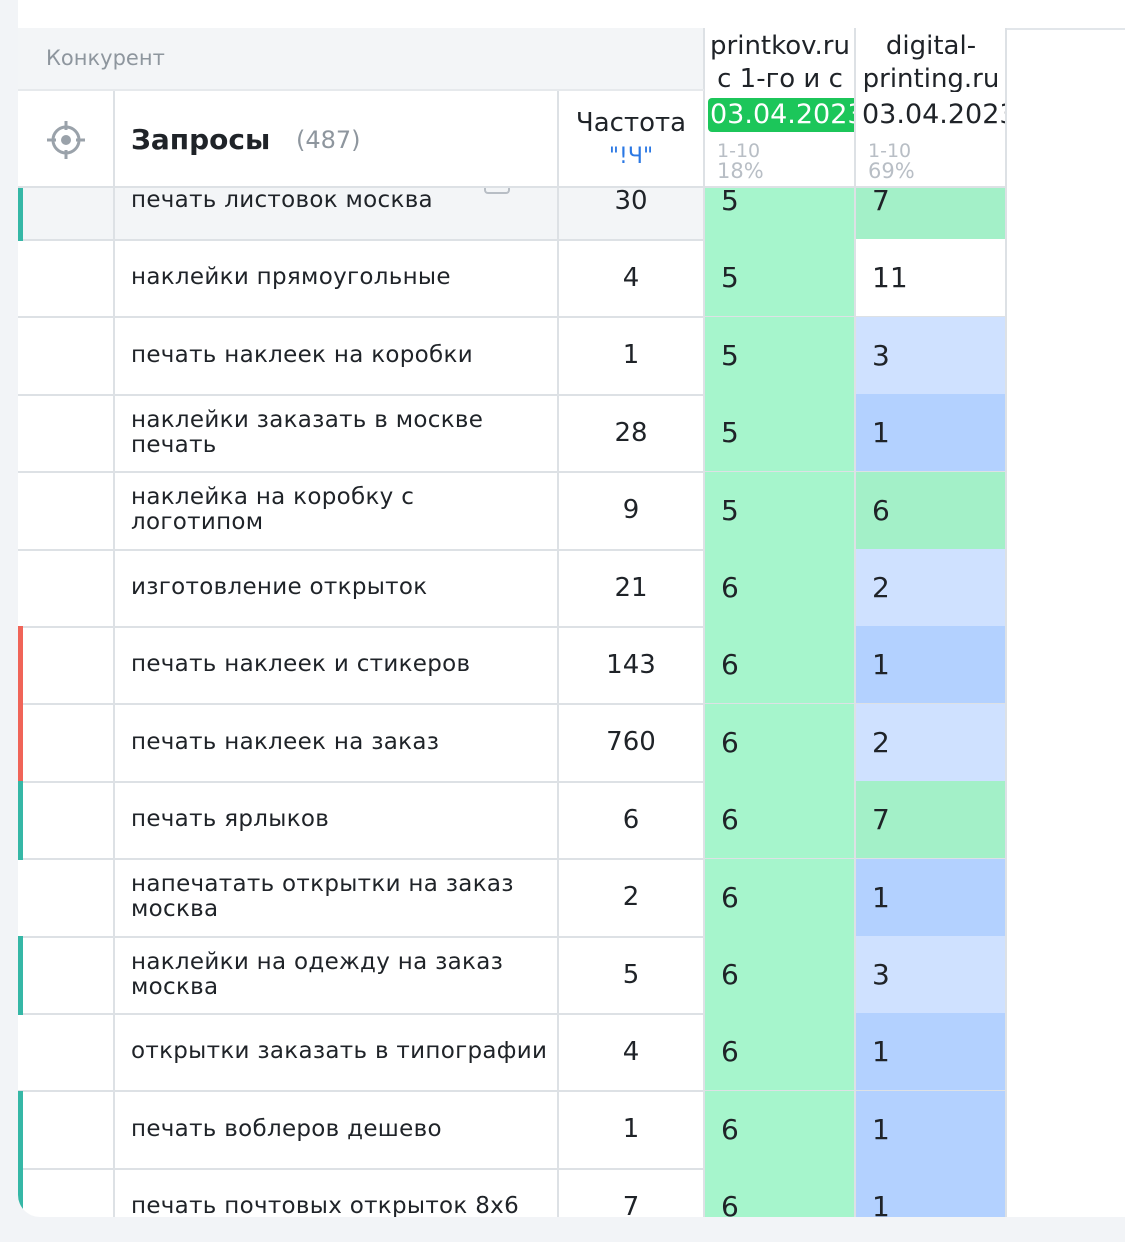  I want to click on table-row: печать почтовых открыток 8х6 7 6 1, so click(512, 1192).